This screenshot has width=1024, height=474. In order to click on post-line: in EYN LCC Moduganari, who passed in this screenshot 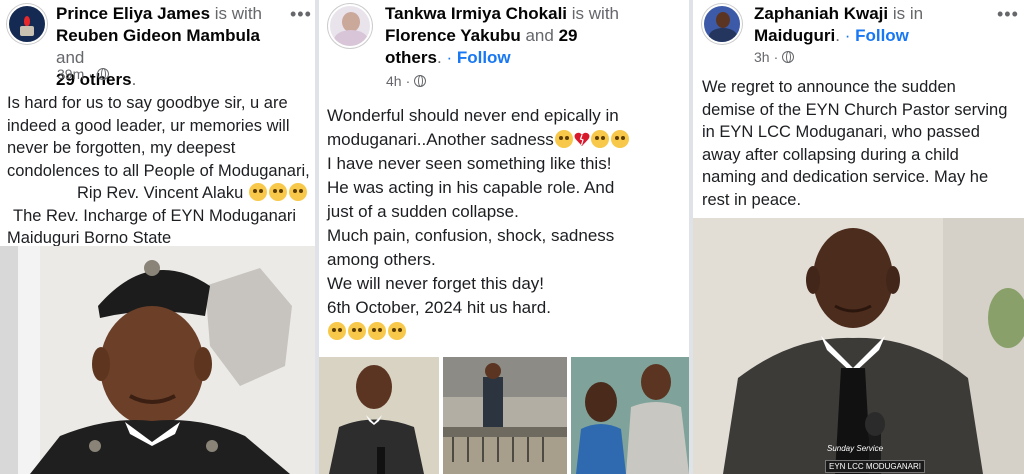, I will do `click(841, 132)`.